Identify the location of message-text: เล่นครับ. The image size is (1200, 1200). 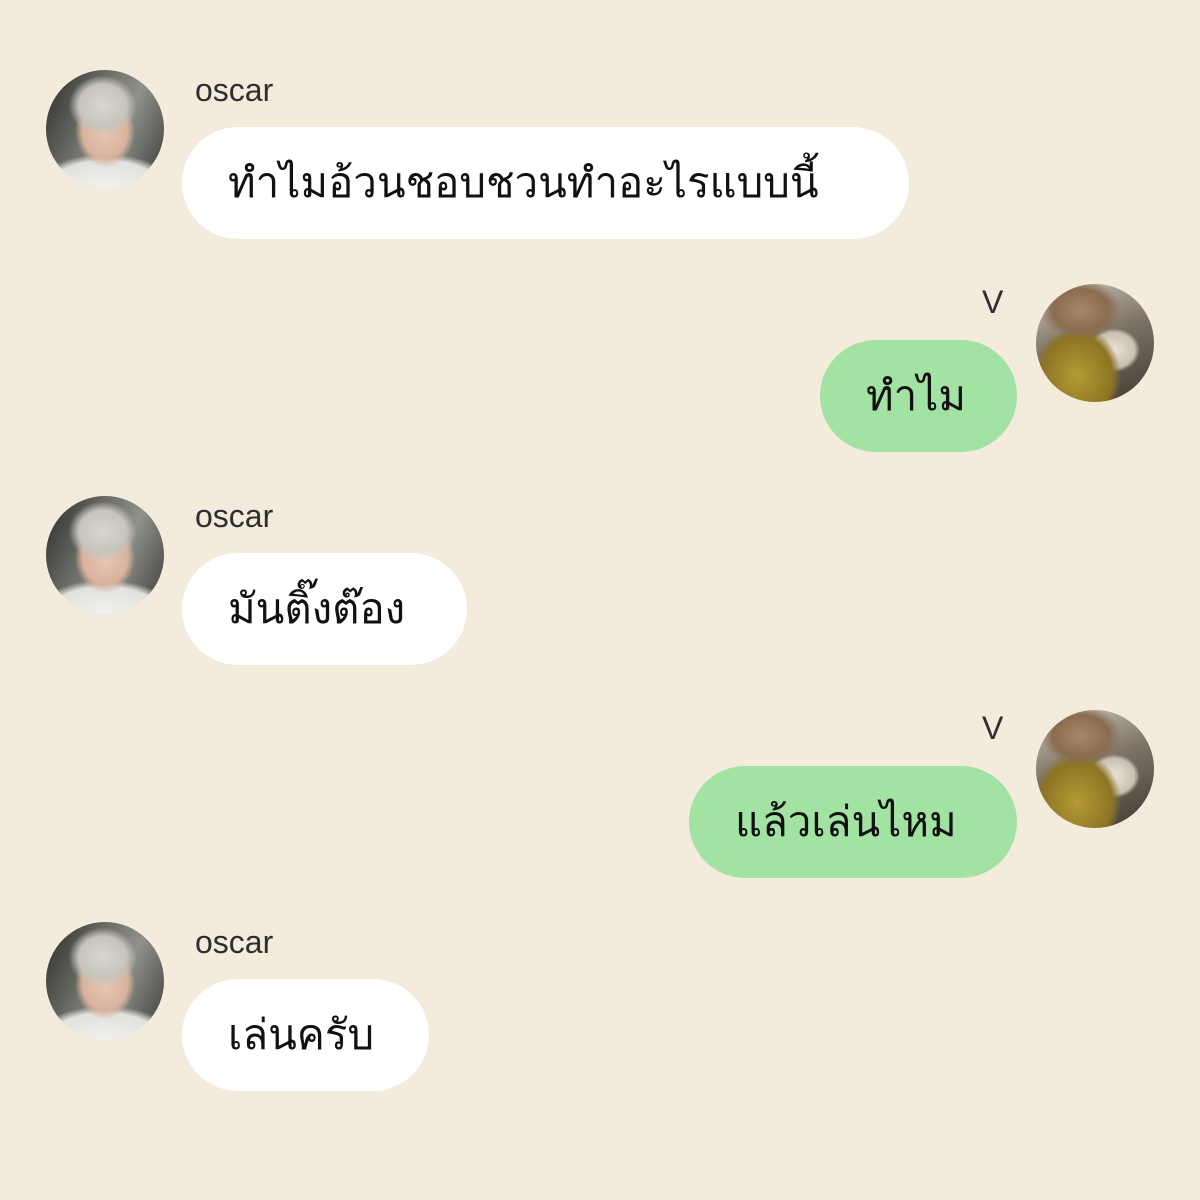
(301, 1034).